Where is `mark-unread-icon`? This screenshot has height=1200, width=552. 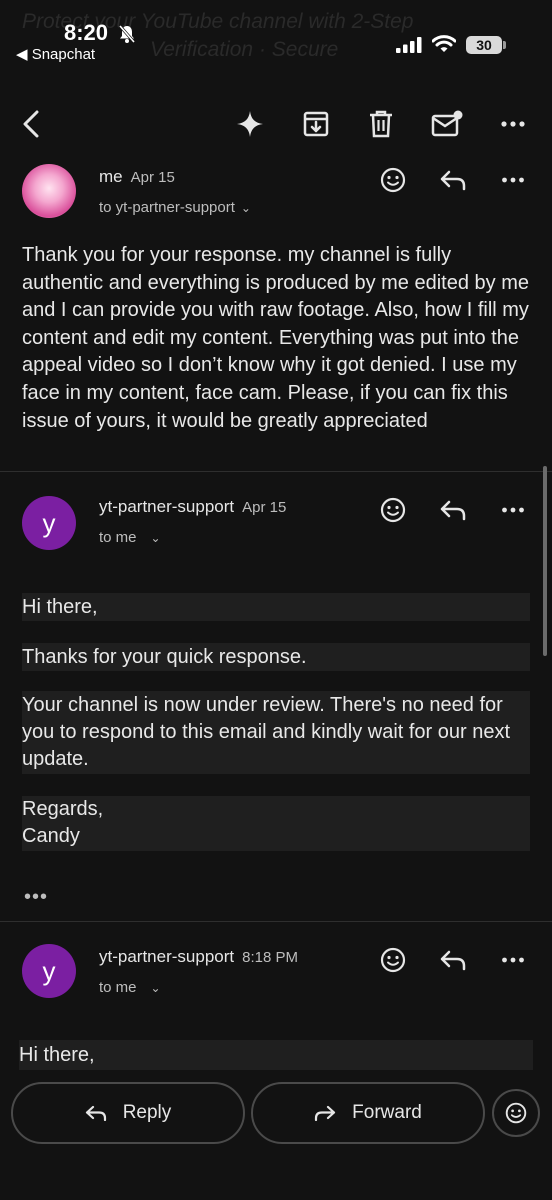
mark-unread-icon is located at coordinates (447, 124).